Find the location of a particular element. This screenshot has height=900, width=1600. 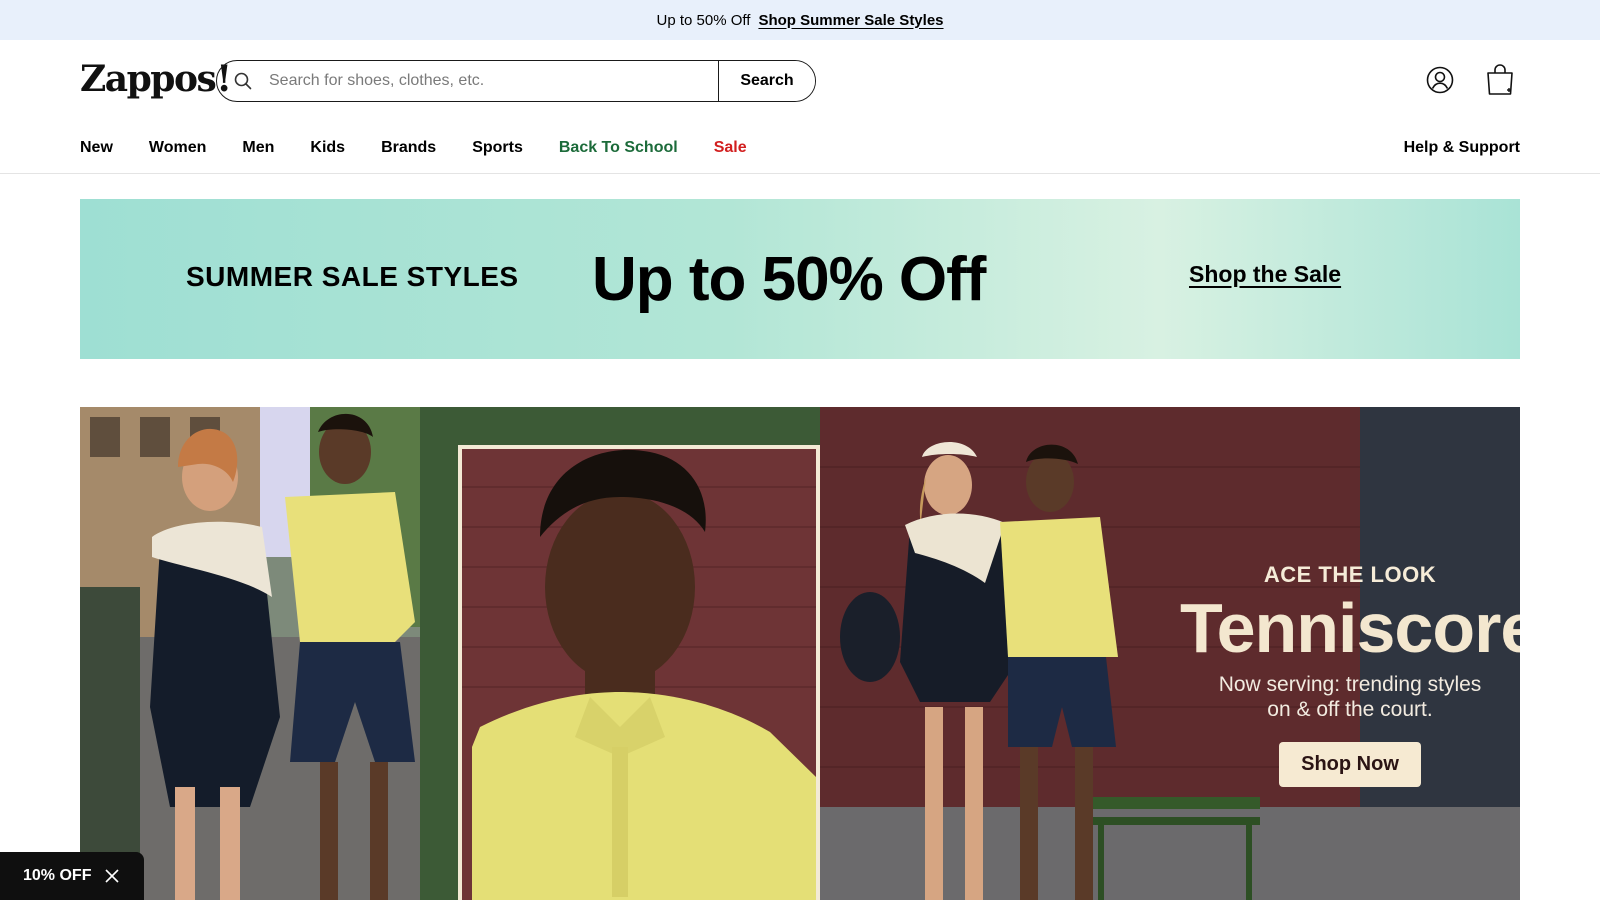

search-input is located at coordinates (493, 81).